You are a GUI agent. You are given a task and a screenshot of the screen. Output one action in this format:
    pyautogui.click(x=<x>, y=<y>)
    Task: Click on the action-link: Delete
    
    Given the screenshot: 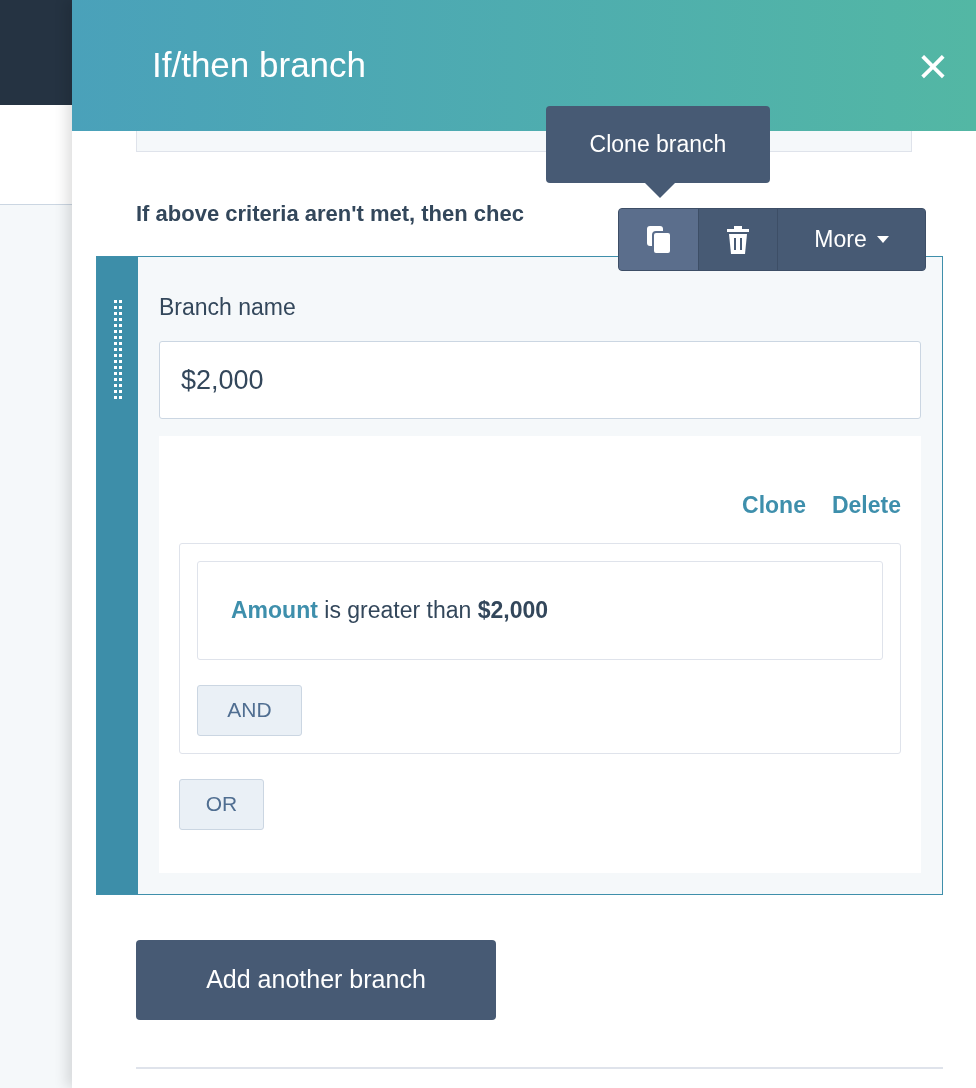 What is the action you would take?
    pyautogui.click(x=866, y=505)
    